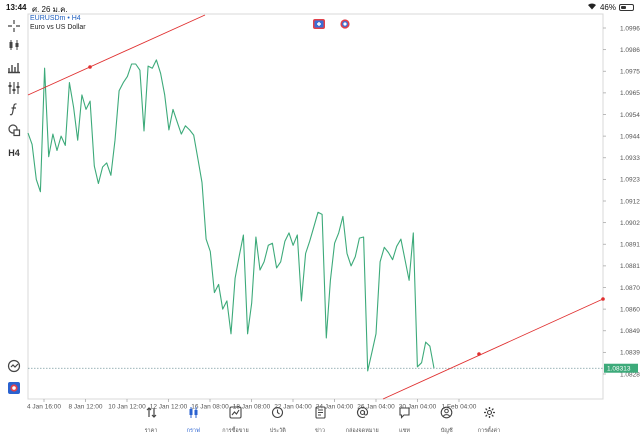 This screenshot has width=640, height=447. What do you see at coordinates (630, 201) in the screenshot?
I see `y-tick-label: 1.09125` at bounding box center [630, 201].